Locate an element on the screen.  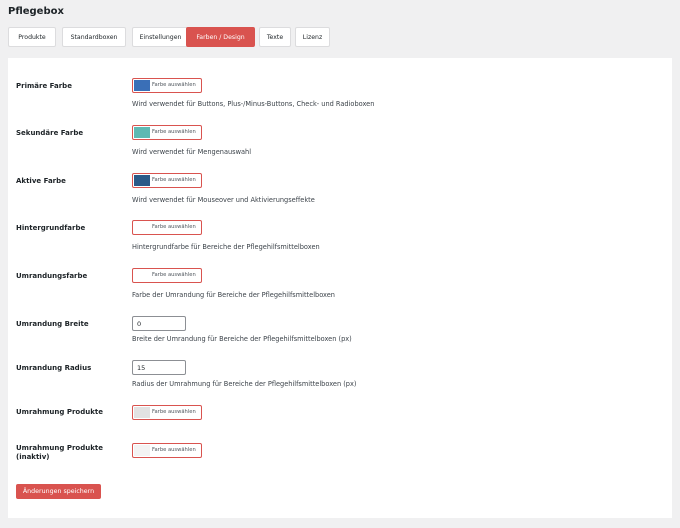
background-color-picker-button: Farbe auswählen is located at coordinates (167, 227).